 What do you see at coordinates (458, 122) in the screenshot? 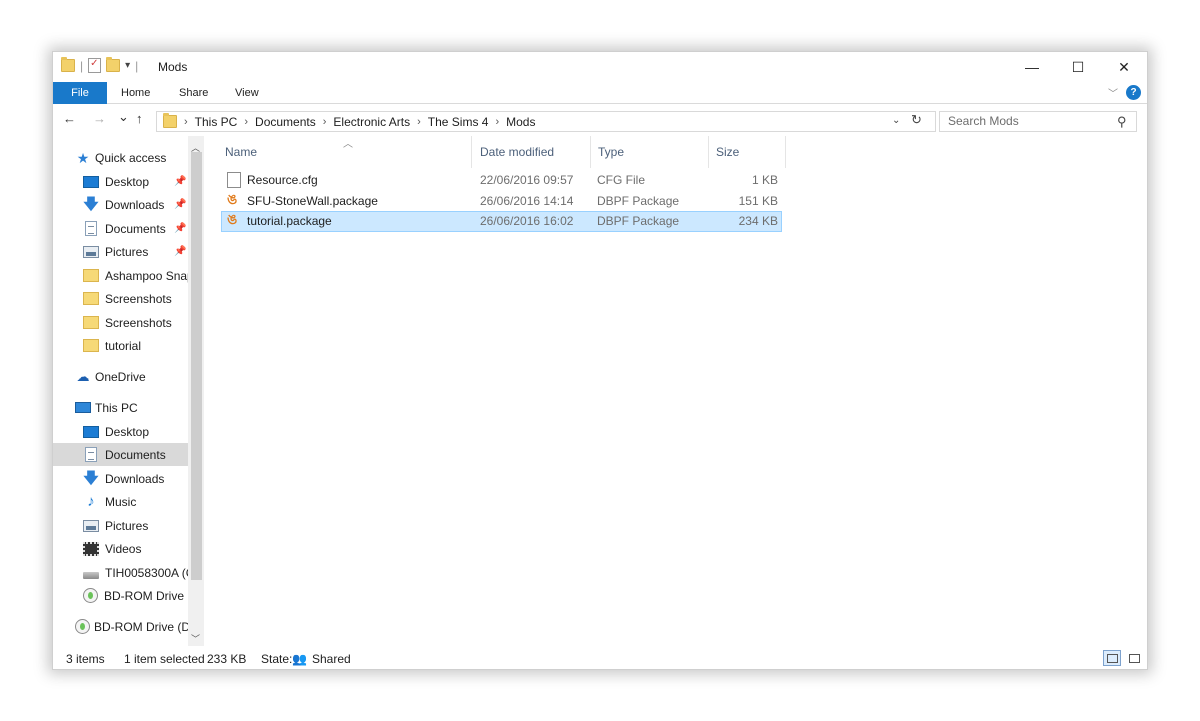
I see `breadcrumb-the-sims-4: The Sims 4` at bounding box center [458, 122].